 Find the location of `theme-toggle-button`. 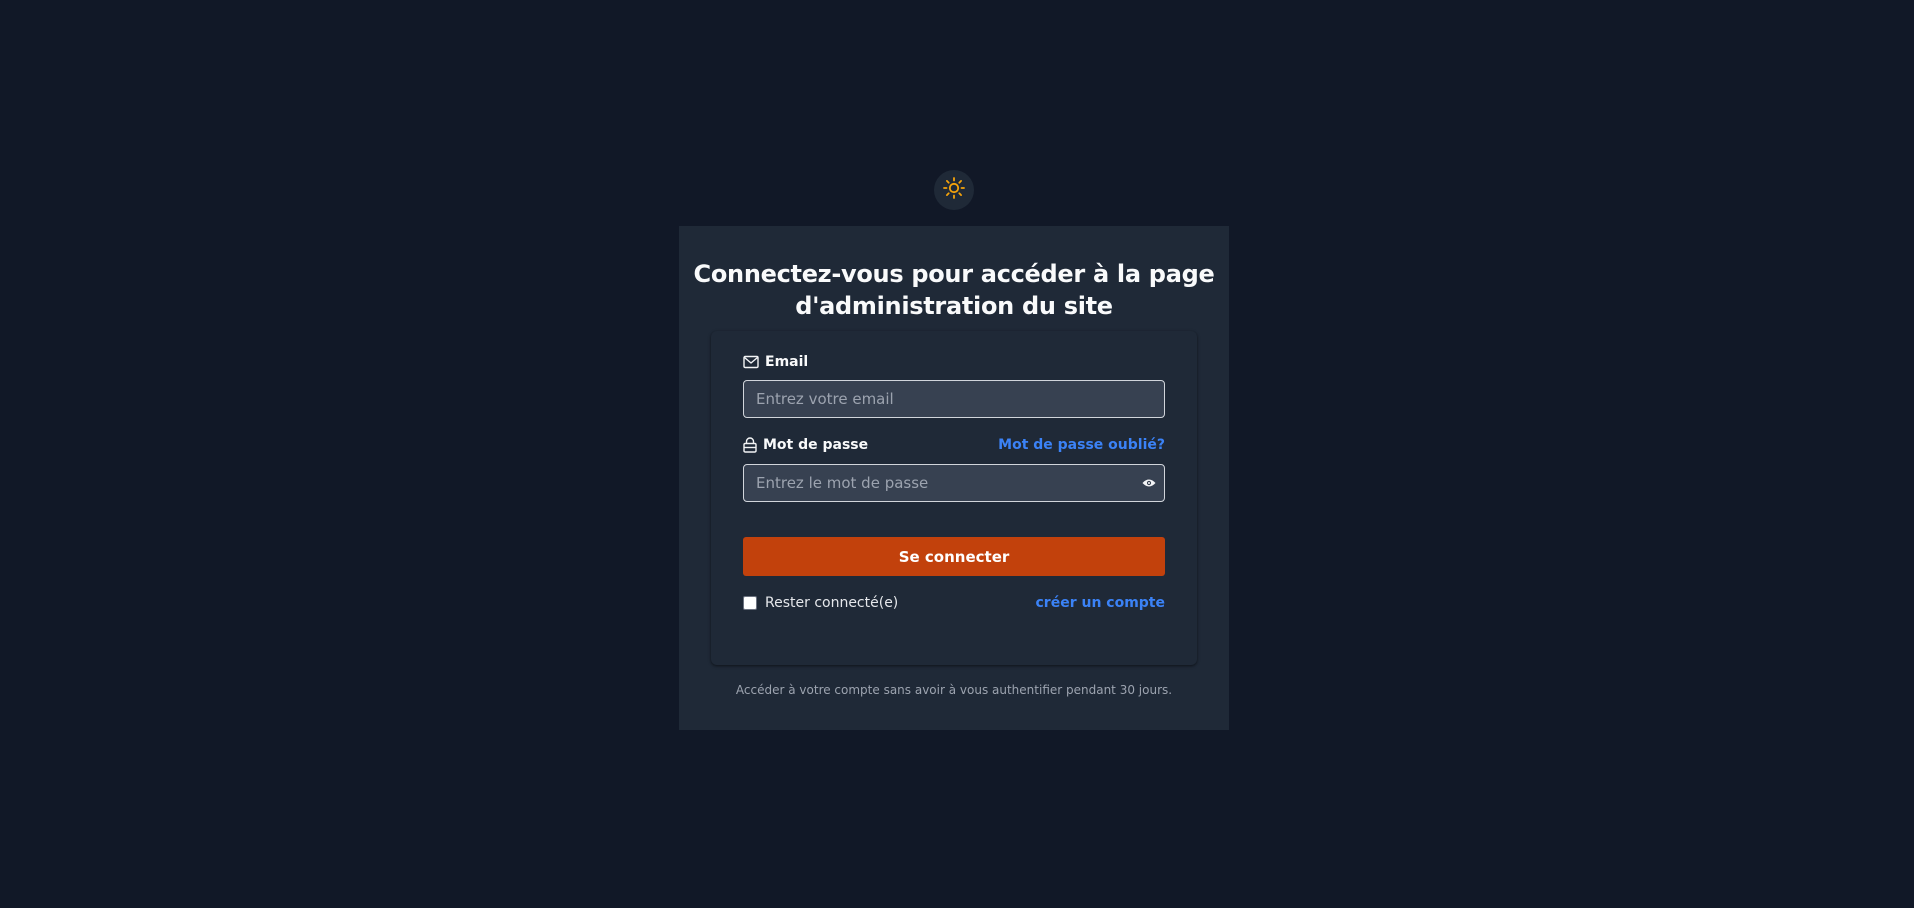

theme-toggle-button is located at coordinates (954, 190).